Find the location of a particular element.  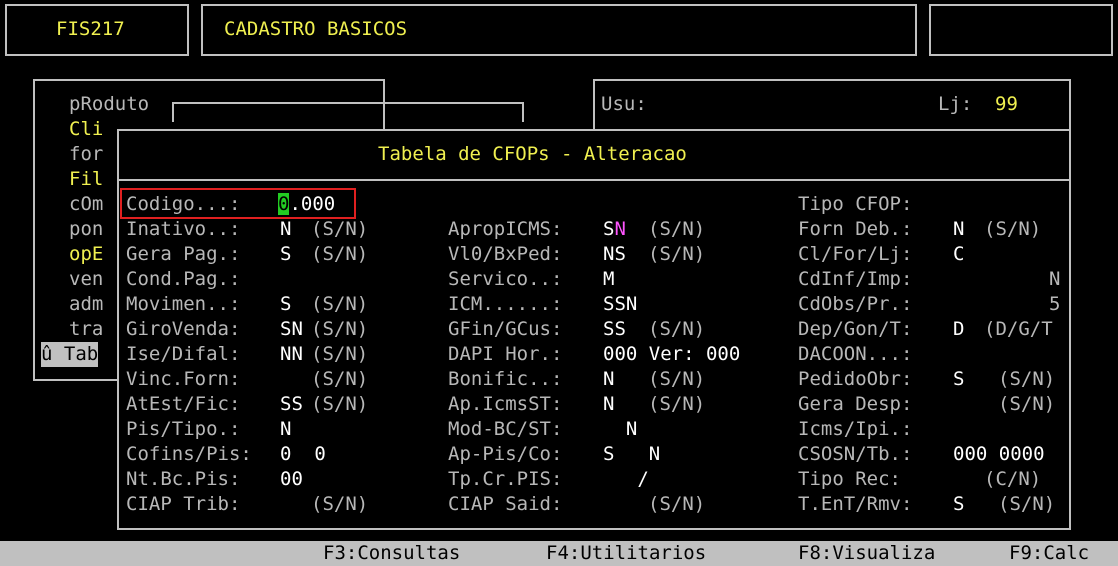

f8-visualiza-key: F8:Visualiza is located at coordinates (866, 553).